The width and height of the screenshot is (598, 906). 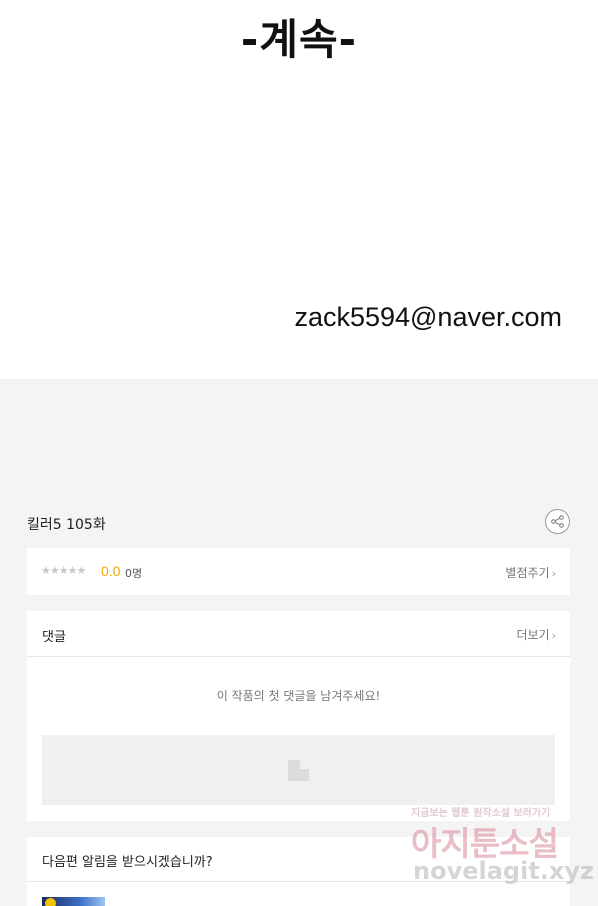 I want to click on empty-comments-message: 이 작품의 첫 댓글을 남겨주세요!, so click(x=298, y=696).